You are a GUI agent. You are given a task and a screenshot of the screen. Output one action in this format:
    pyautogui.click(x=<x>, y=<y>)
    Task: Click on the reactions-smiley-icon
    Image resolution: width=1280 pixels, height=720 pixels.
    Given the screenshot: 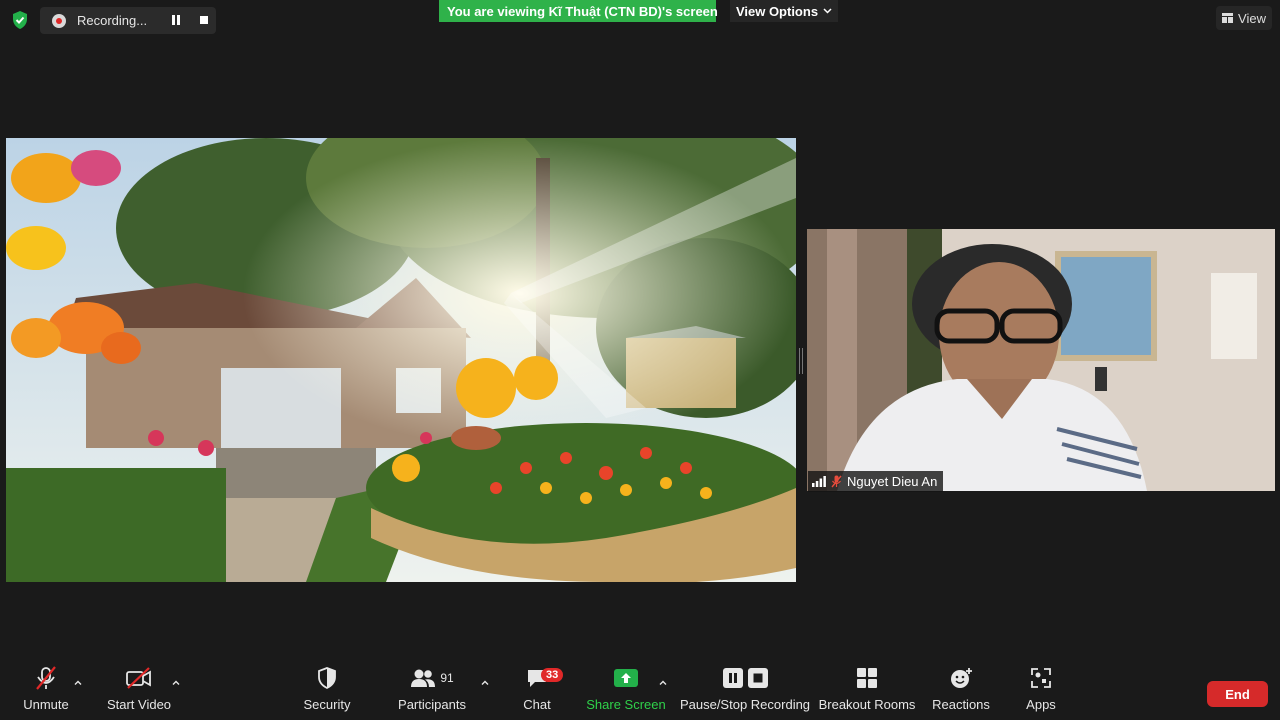 What is the action you would take?
    pyautogui.click(x=961, y=678)
    